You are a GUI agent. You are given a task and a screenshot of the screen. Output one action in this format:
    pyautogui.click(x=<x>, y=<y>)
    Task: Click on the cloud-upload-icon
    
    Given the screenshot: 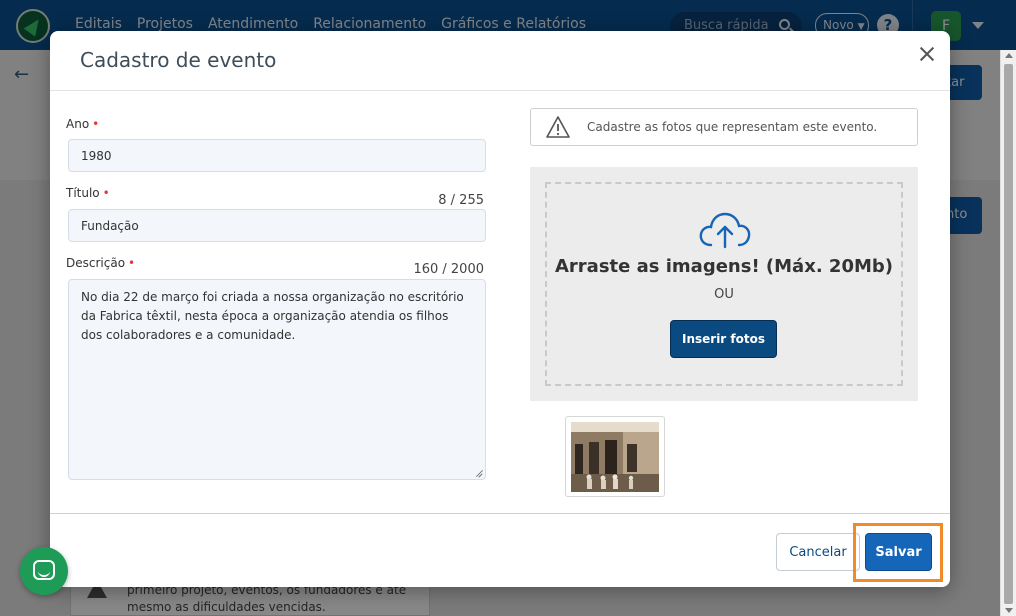 What is the action you would take?
    pyautogui.click(x=725, y=230)
    